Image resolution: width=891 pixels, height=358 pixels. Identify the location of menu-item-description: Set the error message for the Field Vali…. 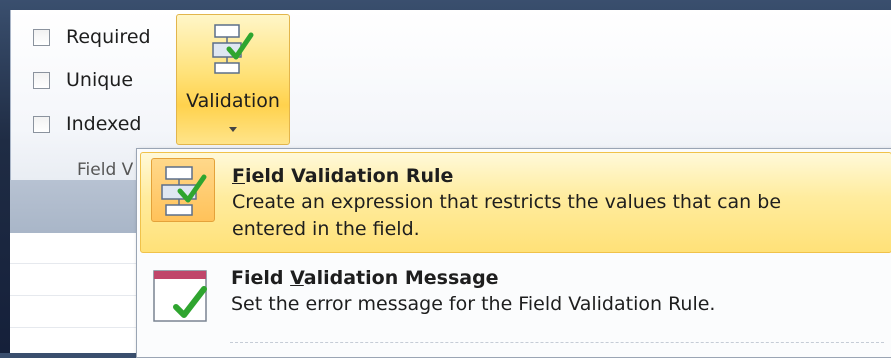
(473, 304).